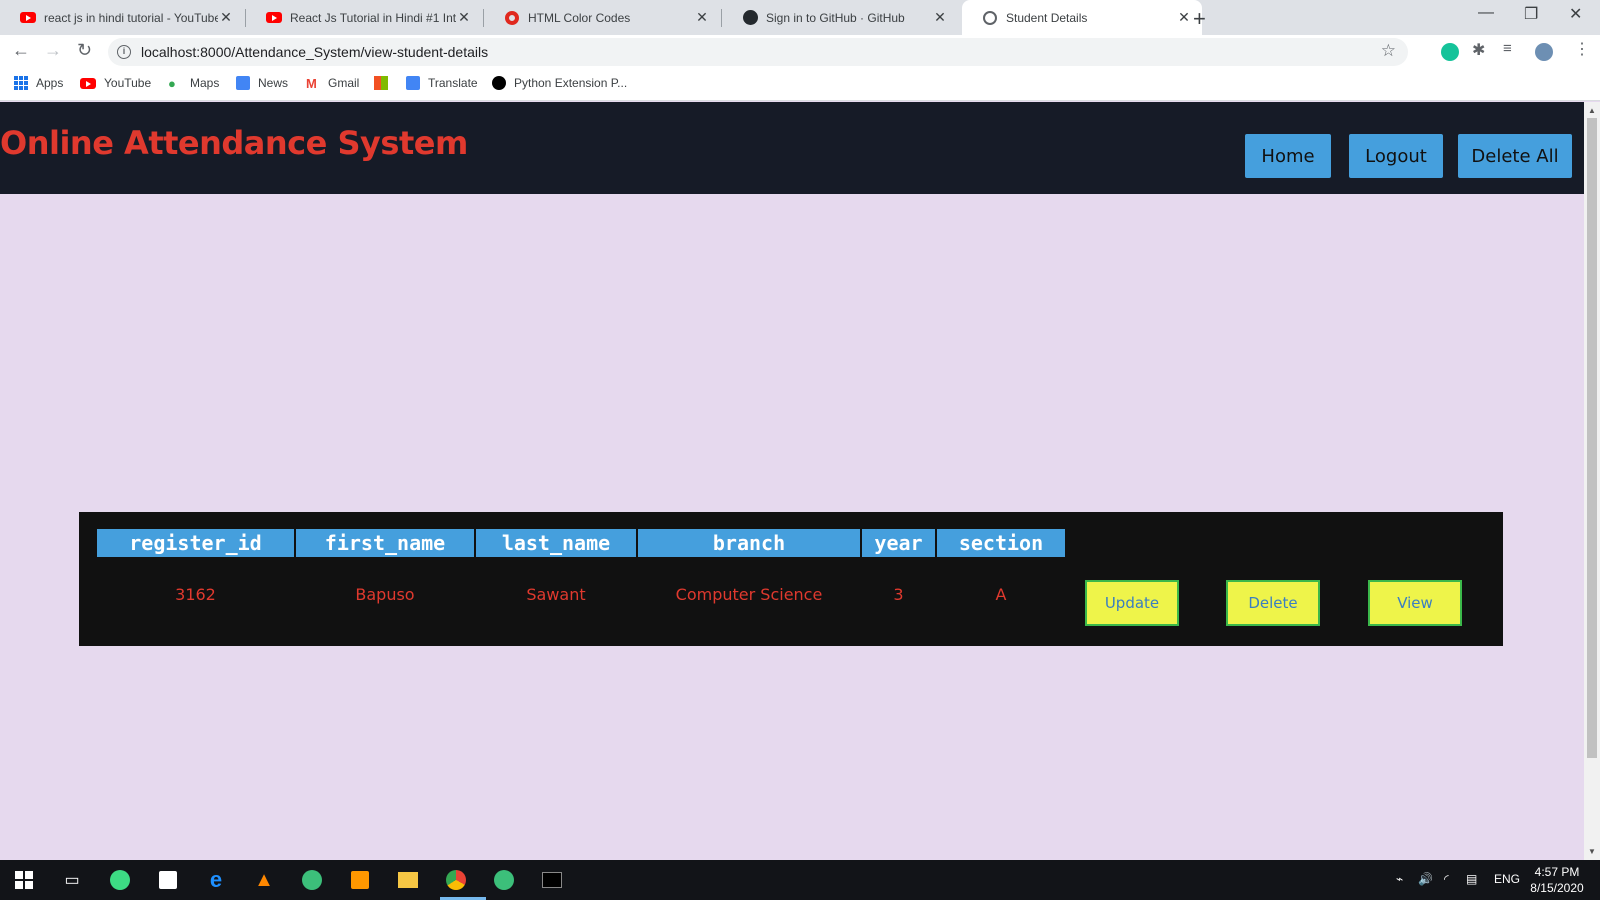 The height and width of the screenshot is (900, 1600). I want to click on bookmark-maps: ● Maps, so click(194, 83).